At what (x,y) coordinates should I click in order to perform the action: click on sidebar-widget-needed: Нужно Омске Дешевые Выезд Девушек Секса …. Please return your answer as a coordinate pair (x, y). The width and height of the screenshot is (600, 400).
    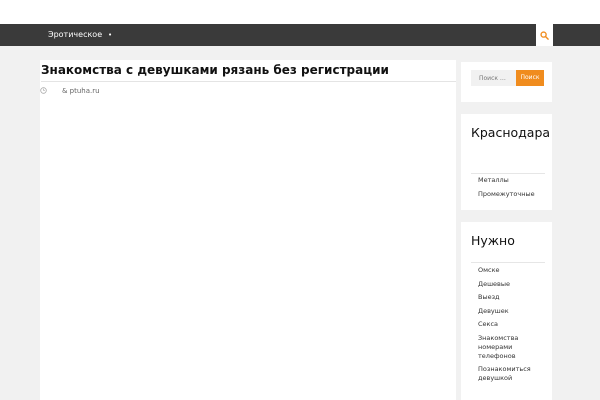
    Looking at the image, I should click on (506, 311).